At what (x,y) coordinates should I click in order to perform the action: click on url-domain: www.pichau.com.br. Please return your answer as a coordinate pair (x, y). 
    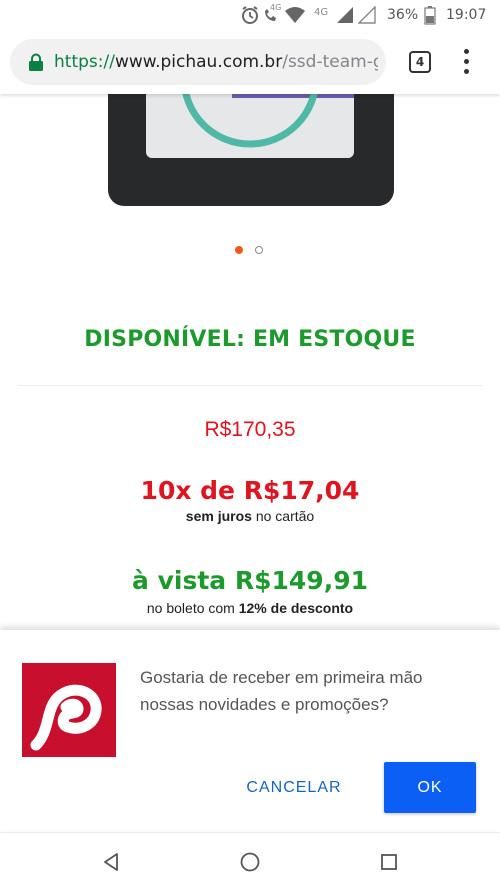
    Looking at the image, I should click on (198, 62).